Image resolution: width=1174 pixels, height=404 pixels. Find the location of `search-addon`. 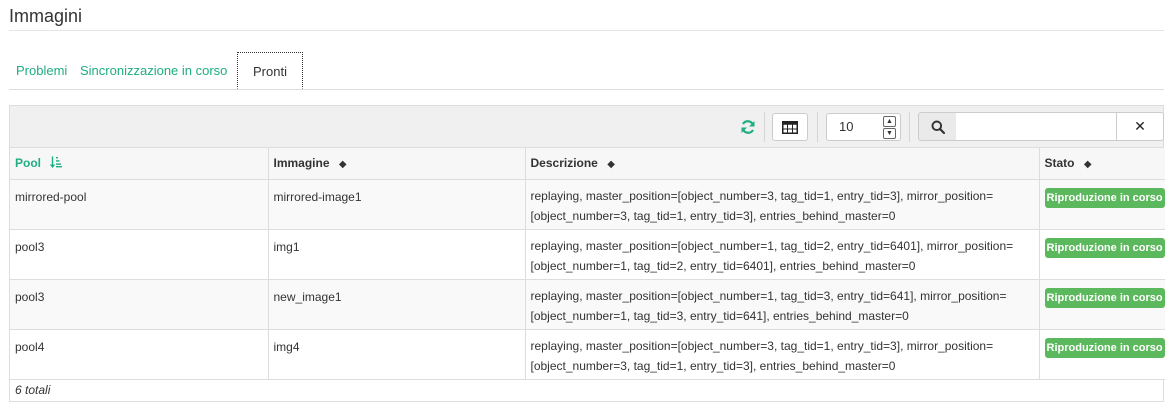

search-addon is located at coordinates (937, 126).